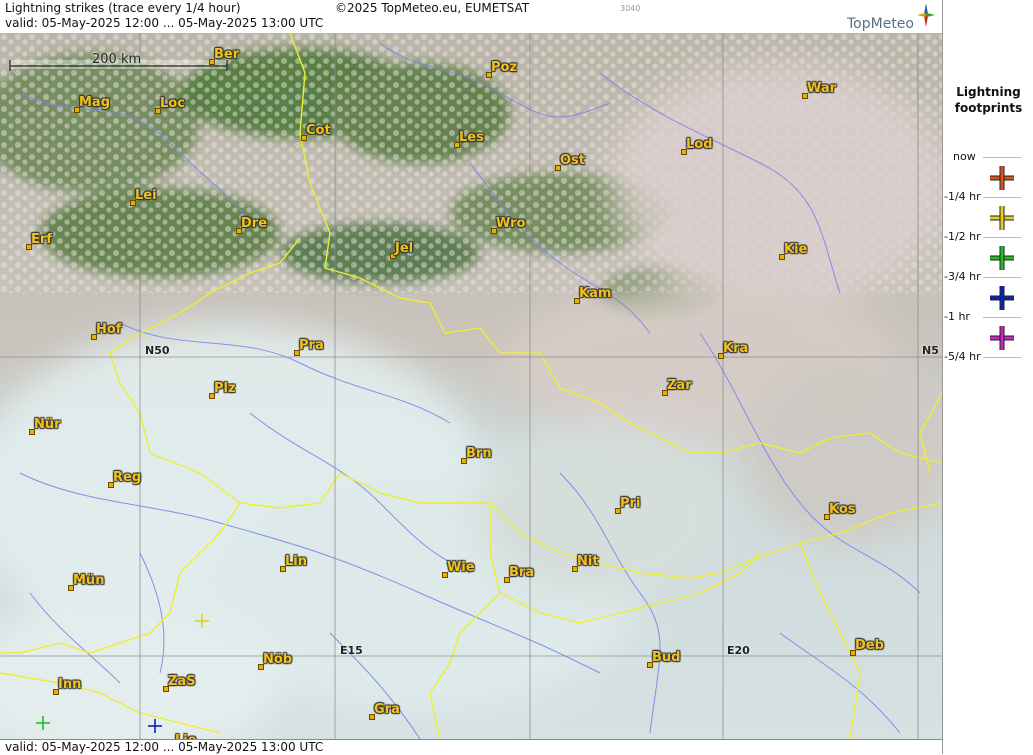  I want to click on city-label: War, so click(822, 88).